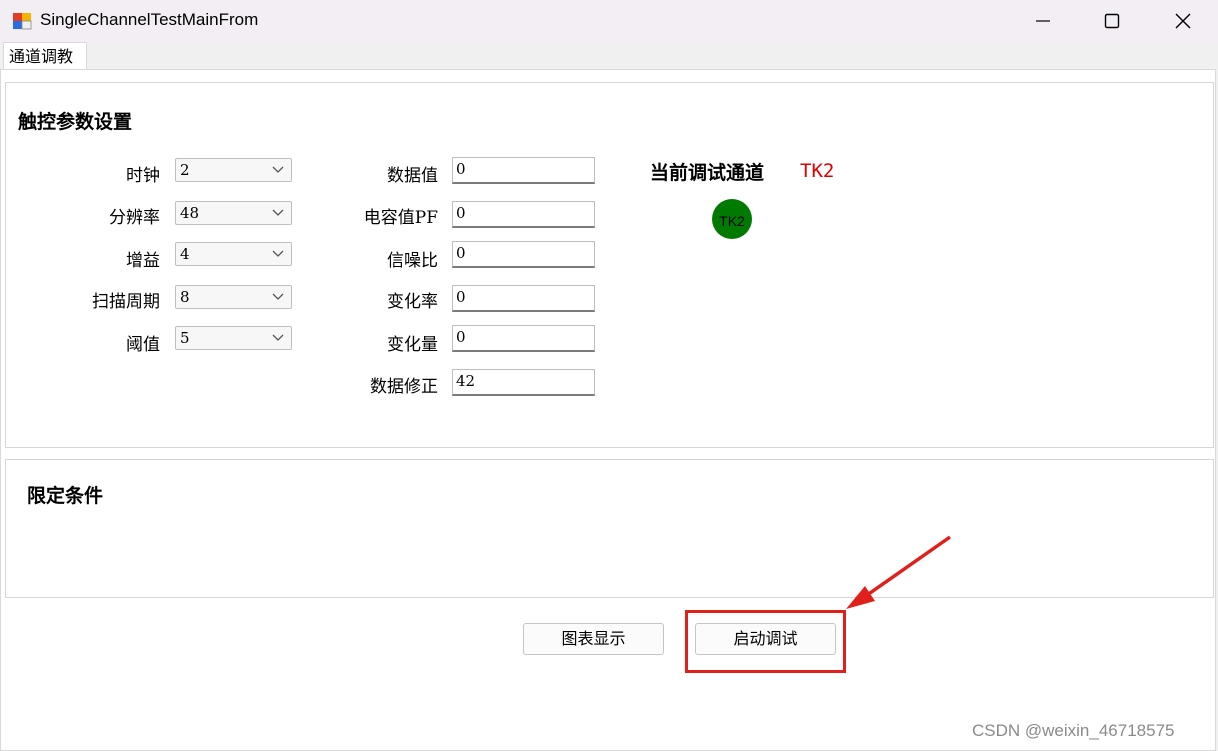 This screenshot has width=1218, height=751. I want to click on threshold-label: 阈值, so click(143, 345).